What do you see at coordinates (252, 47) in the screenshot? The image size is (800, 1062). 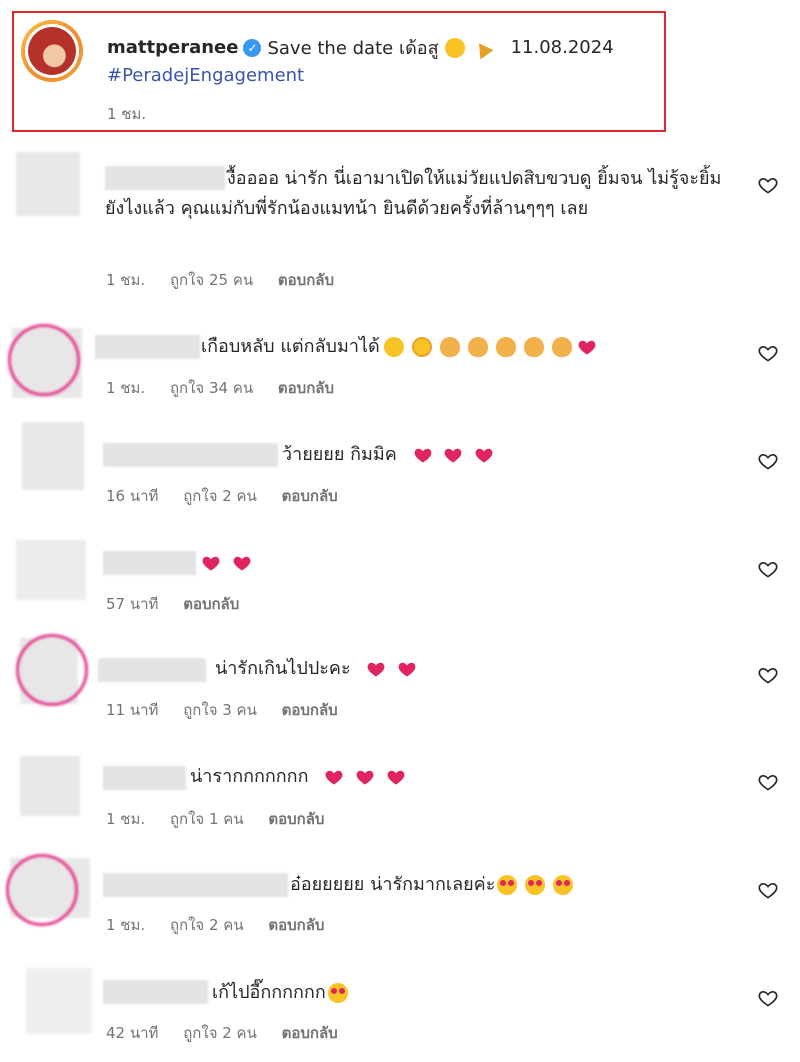 I see `verified-badge-icon: ✓` at bounding box center [252, 47].